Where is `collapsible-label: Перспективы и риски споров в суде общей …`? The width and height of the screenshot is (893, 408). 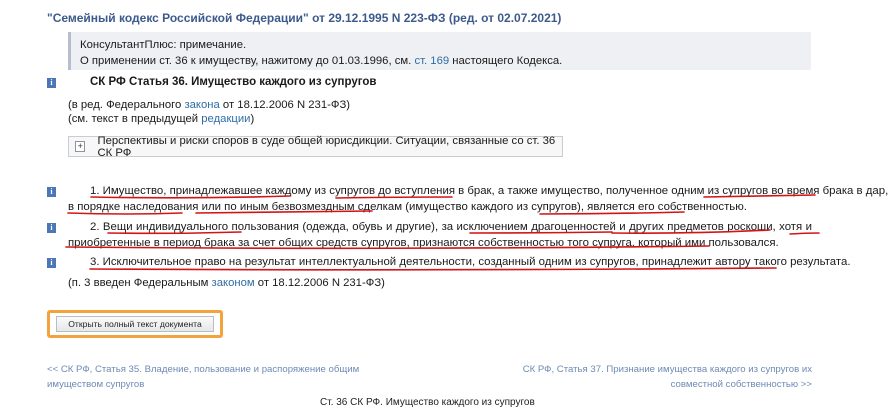 collapsible-label: Перспективы и риски споров в суде общей … is located at coordinates (326, 146).